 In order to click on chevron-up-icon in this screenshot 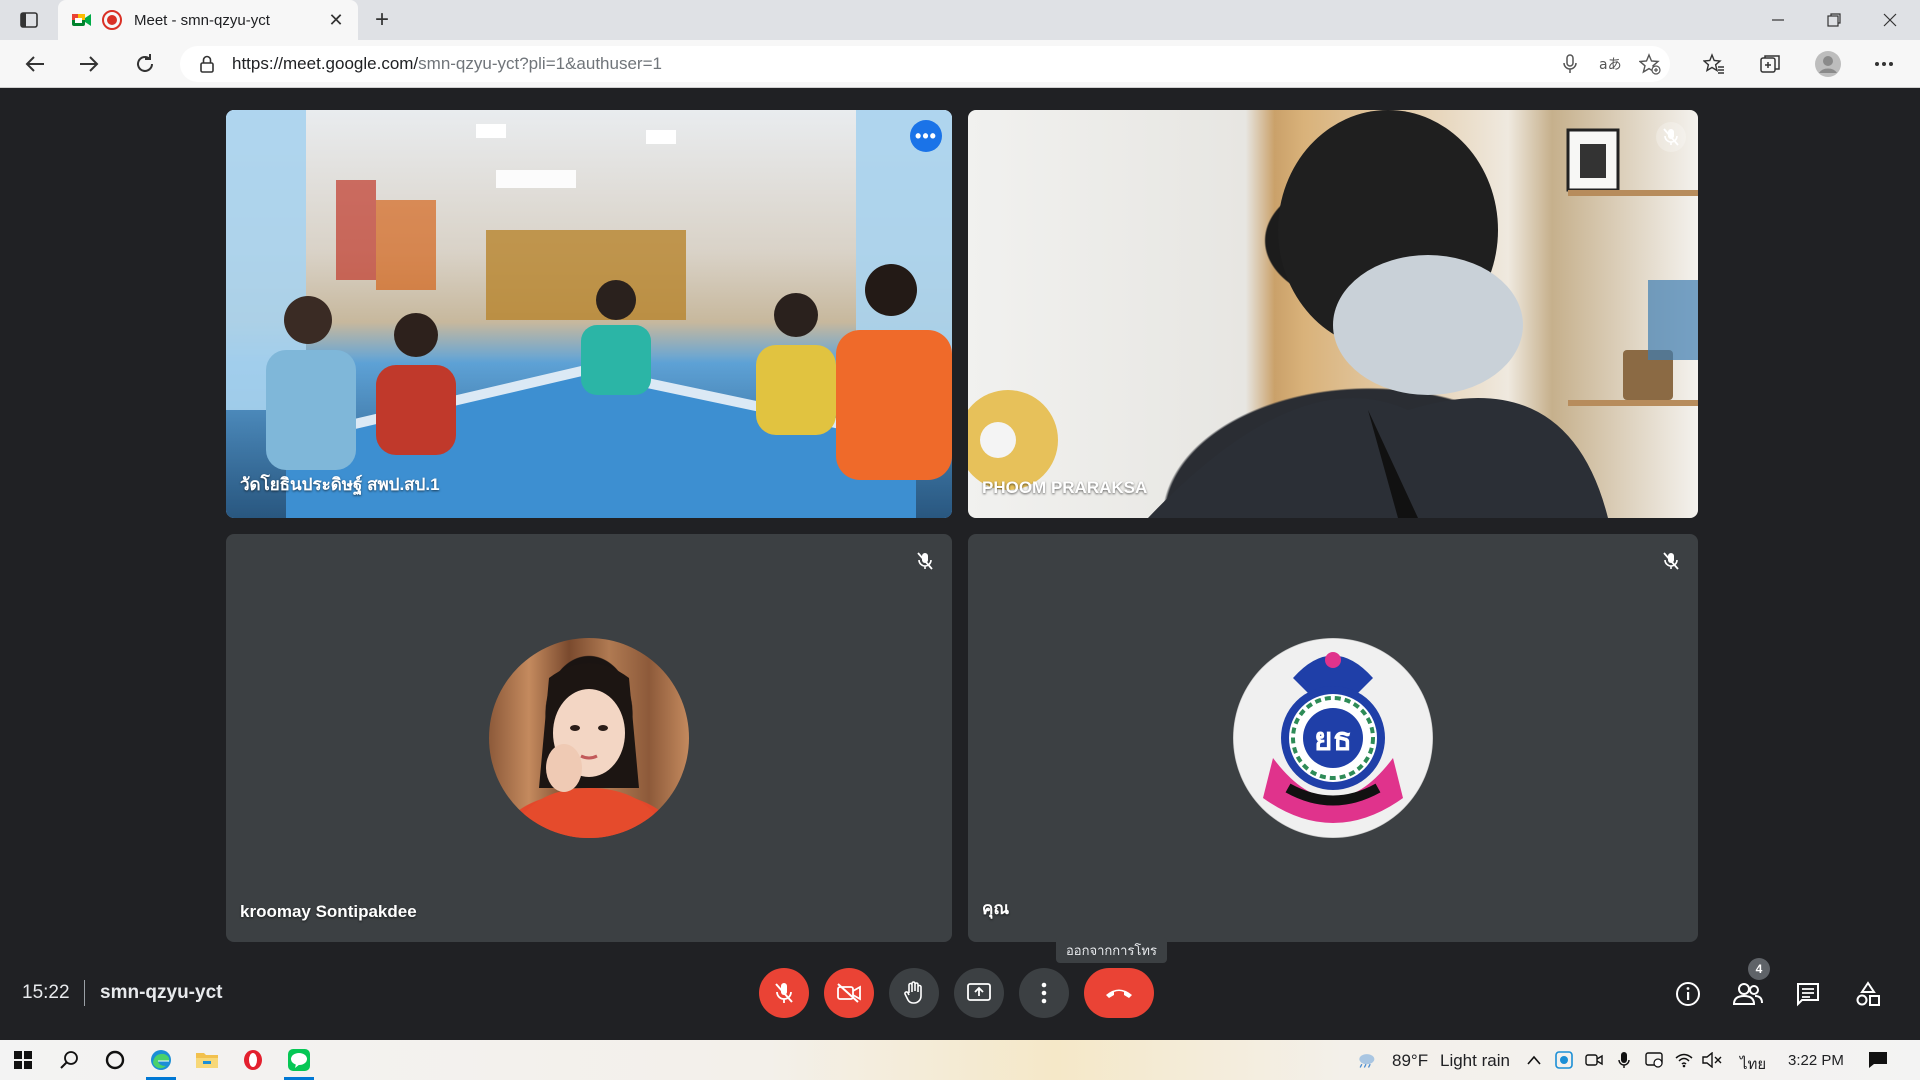, I will do `click(1534, 1060)`.